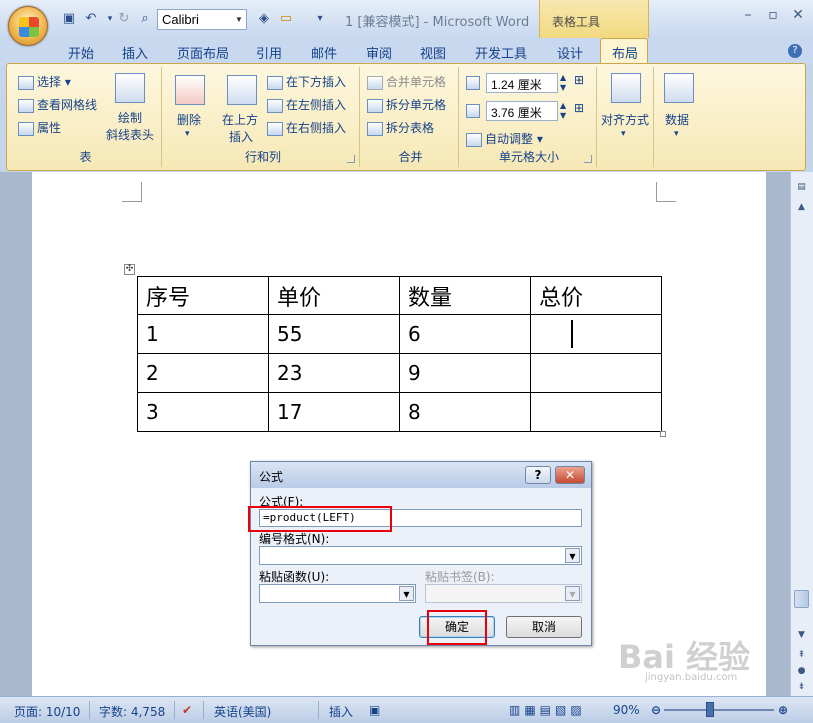  Describe the element at coordinates (801, 688) in the screenshot. I see `next-page-icon: ⇟` at that location.